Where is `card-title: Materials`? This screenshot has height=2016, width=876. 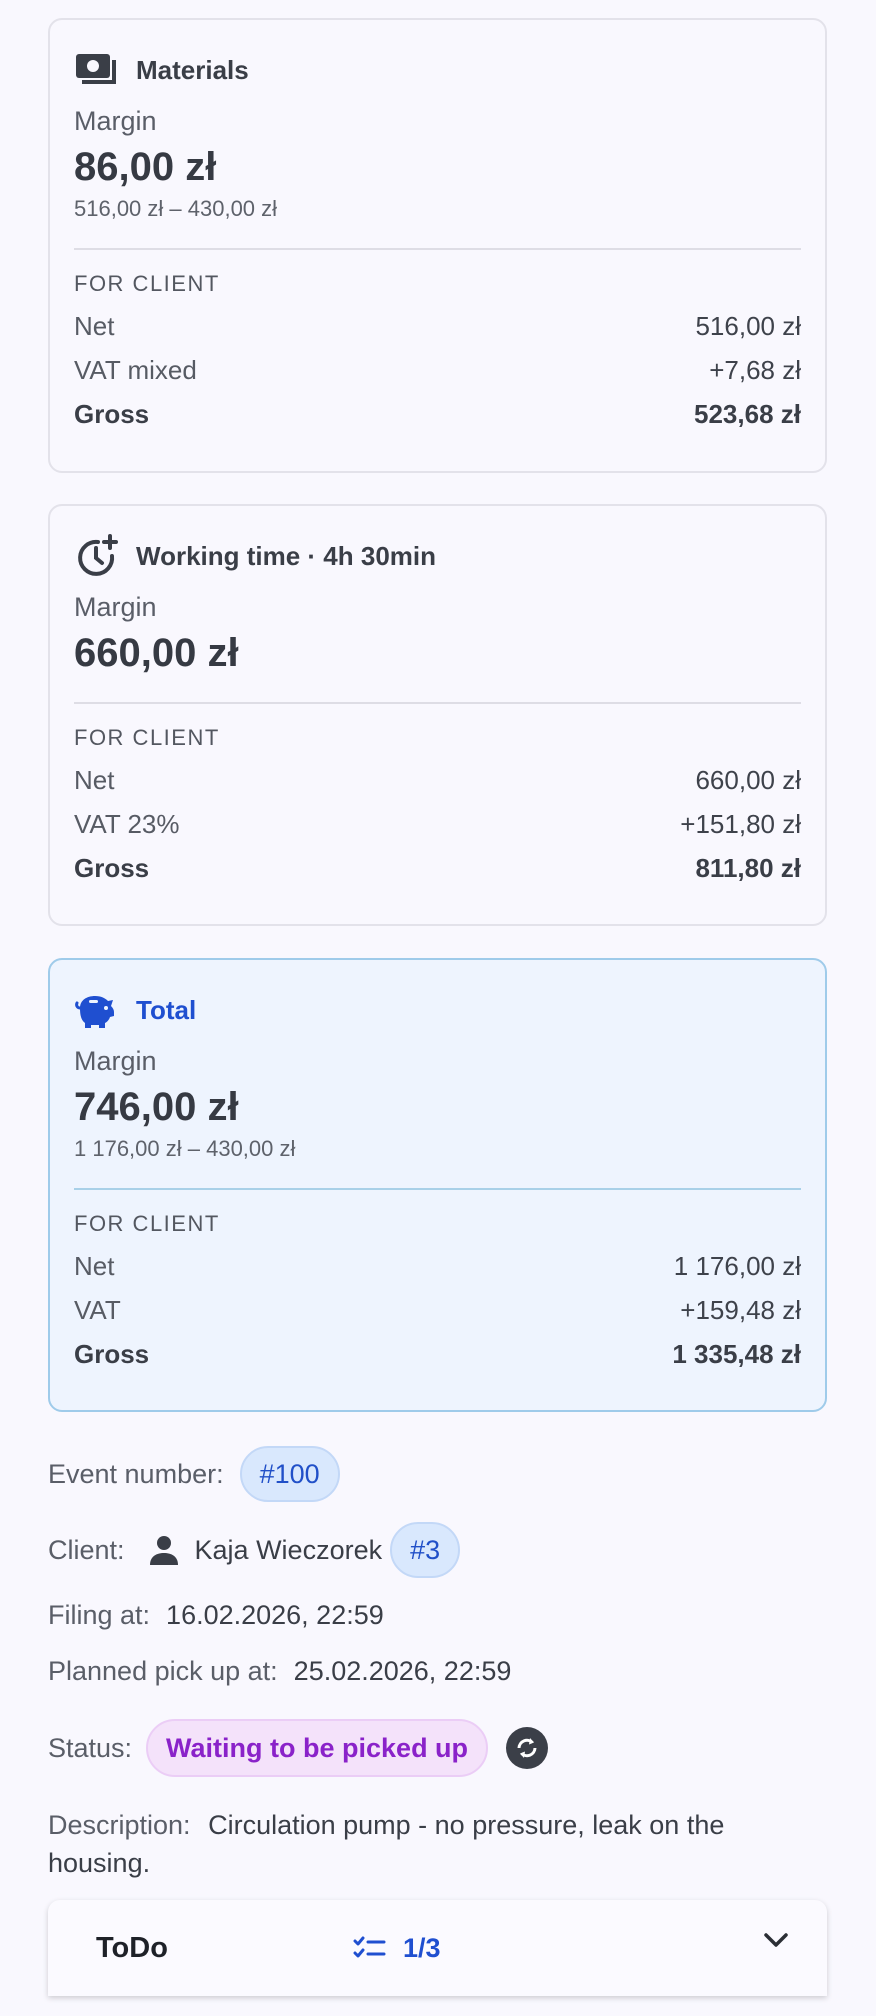
card-title: Materials is located at coordinates (192, 69).